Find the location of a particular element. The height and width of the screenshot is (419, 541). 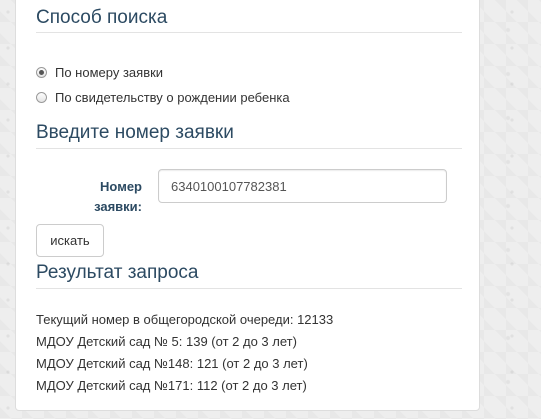

application-number-title: Введите номер заявки is located at coordinates (135, 132).